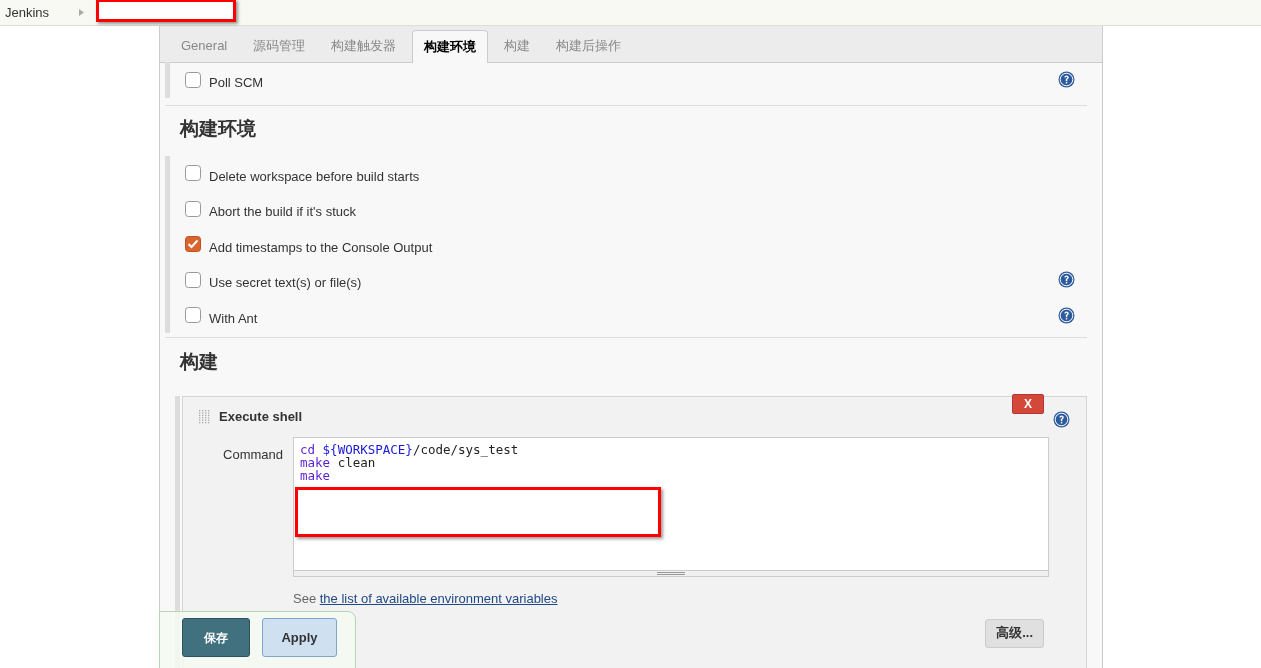 The image size is (1261, 668). I want to click on option-label: Abort the build if it's stuck, so click(282, 212).